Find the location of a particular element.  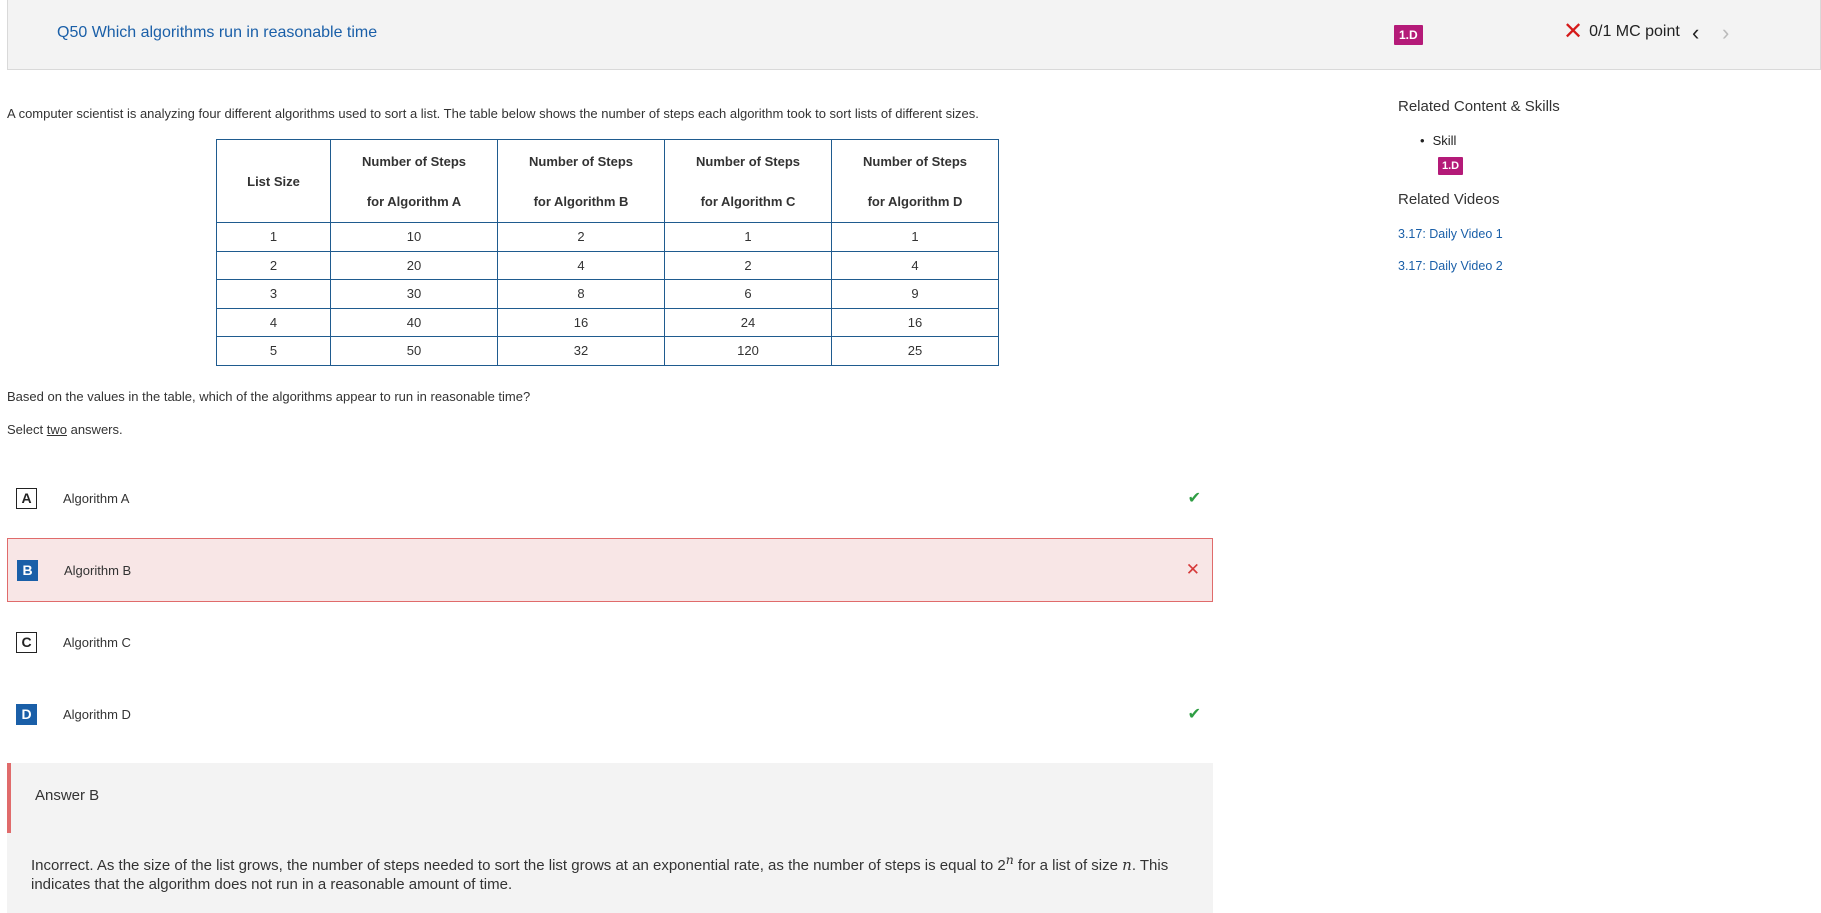

table-cell: 50 is located at coordinates (414, 351).